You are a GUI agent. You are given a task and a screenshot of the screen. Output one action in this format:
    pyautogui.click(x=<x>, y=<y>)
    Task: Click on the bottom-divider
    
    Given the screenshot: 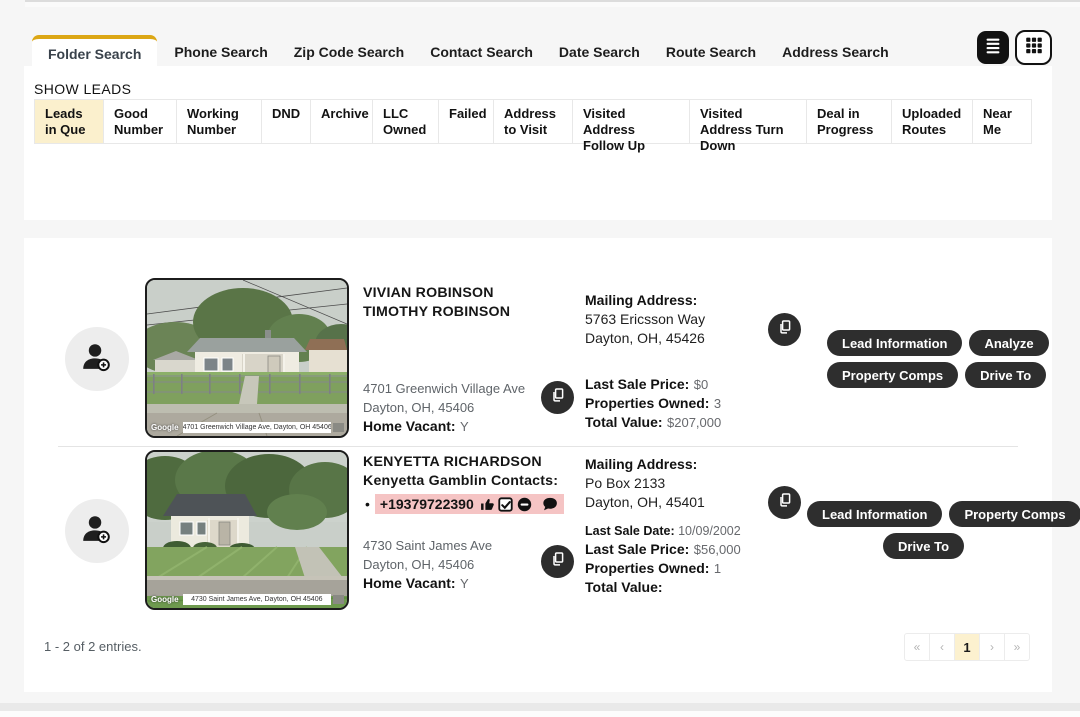 What is the action you would take?
    pyautogui.click(x=540, y=707)
    